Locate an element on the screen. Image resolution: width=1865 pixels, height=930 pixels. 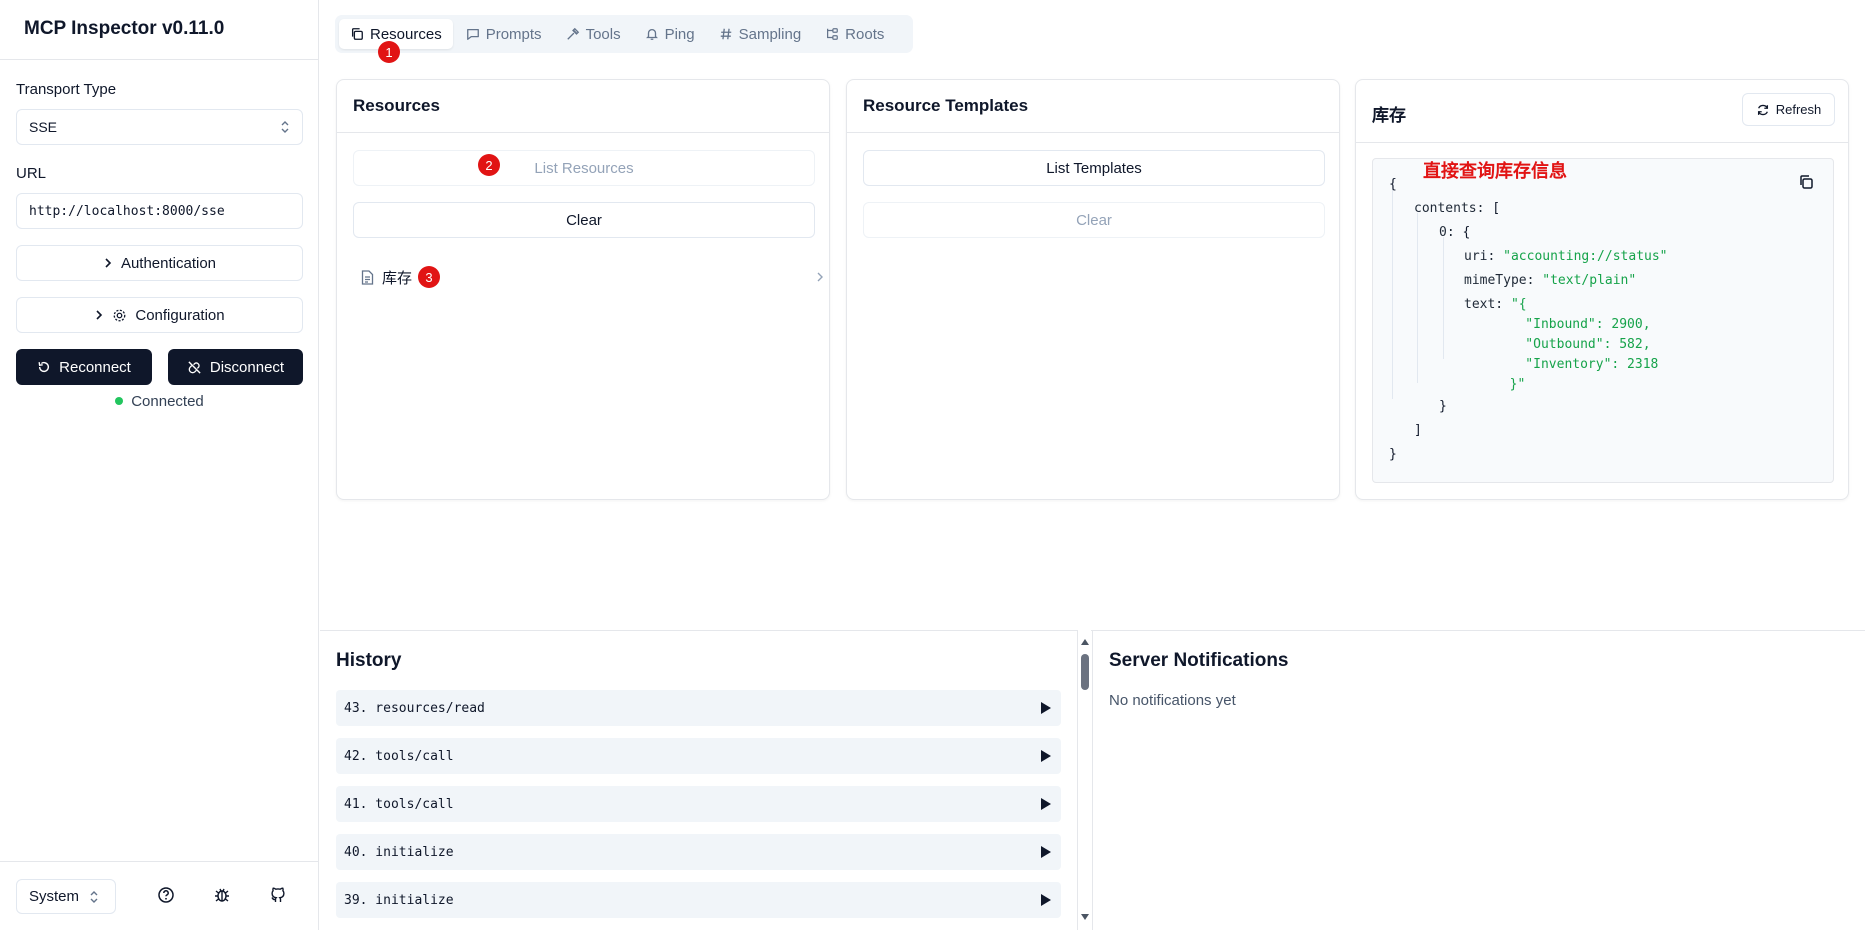
authentication-button: Authentication is located at coordinates (159, 263).